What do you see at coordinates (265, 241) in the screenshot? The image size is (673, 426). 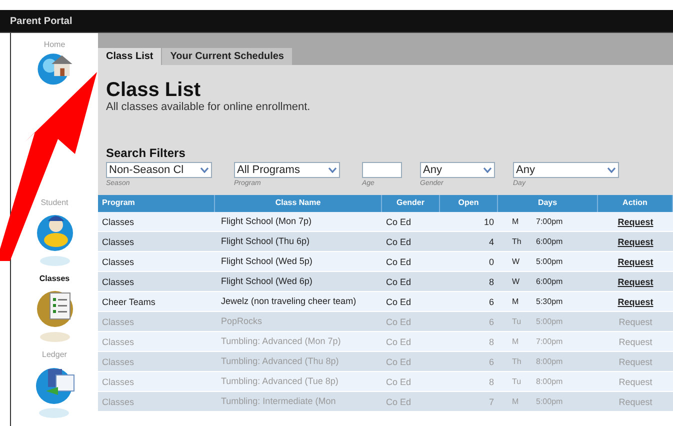 I see `class-name-cell-text: Flight School (Thu 6p)` at bounding box center [265, 241].